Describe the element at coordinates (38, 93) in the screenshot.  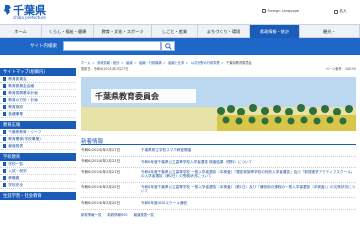
I see `sidebar-item: 教育振興基本計画` at that location.